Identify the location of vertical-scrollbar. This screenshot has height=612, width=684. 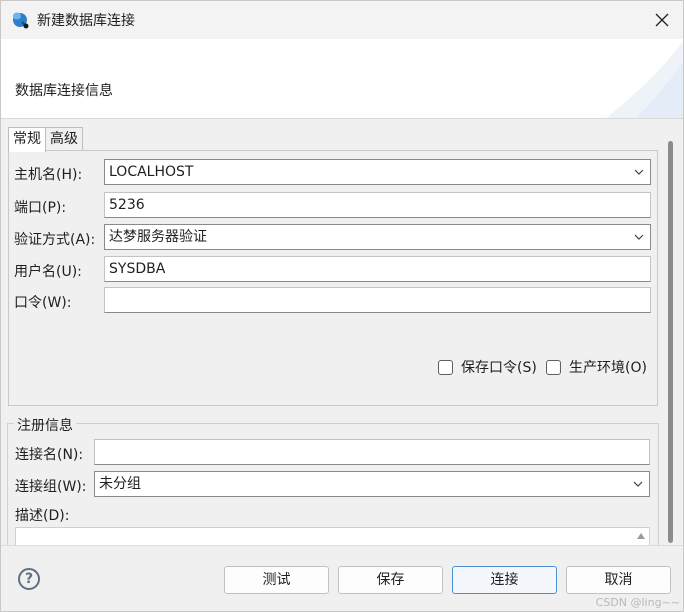
(671, 342).